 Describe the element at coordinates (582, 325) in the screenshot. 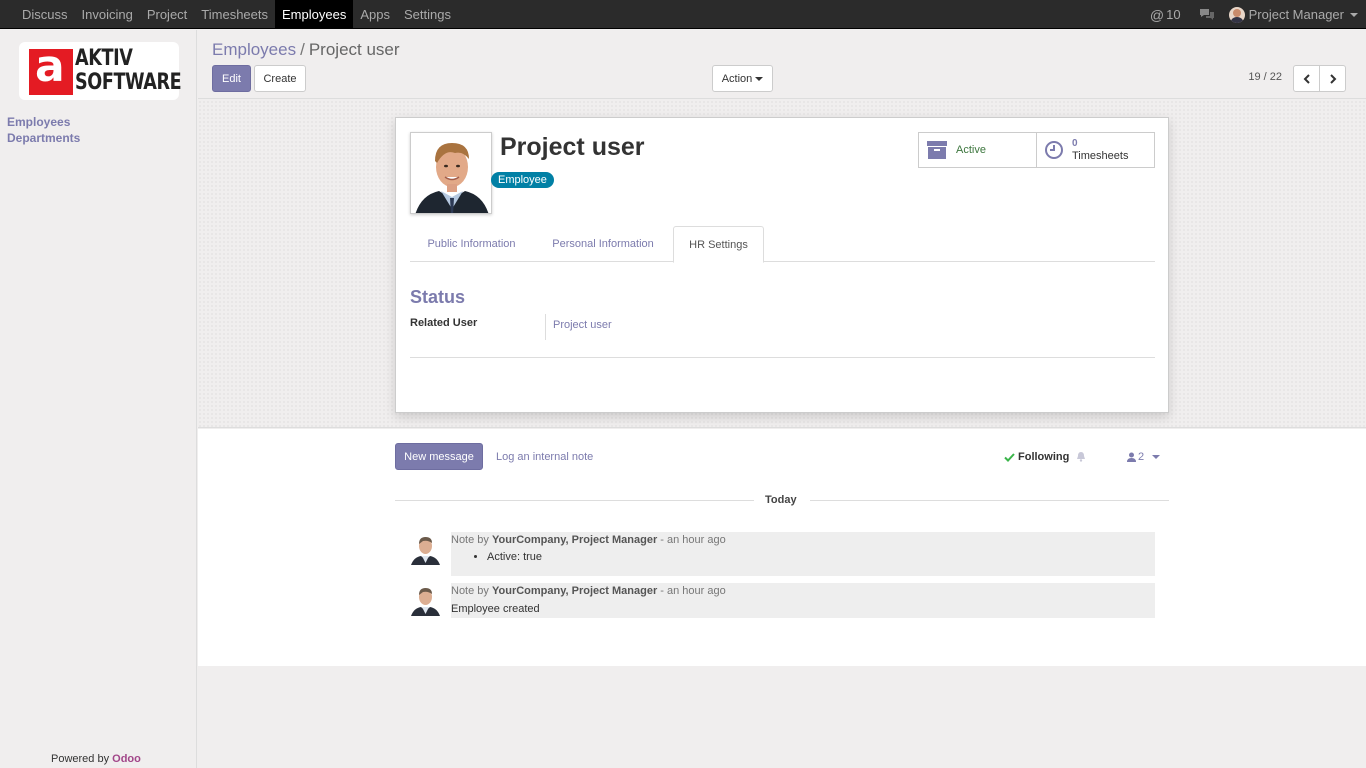

I see `related-user-link: Project user` at that location.